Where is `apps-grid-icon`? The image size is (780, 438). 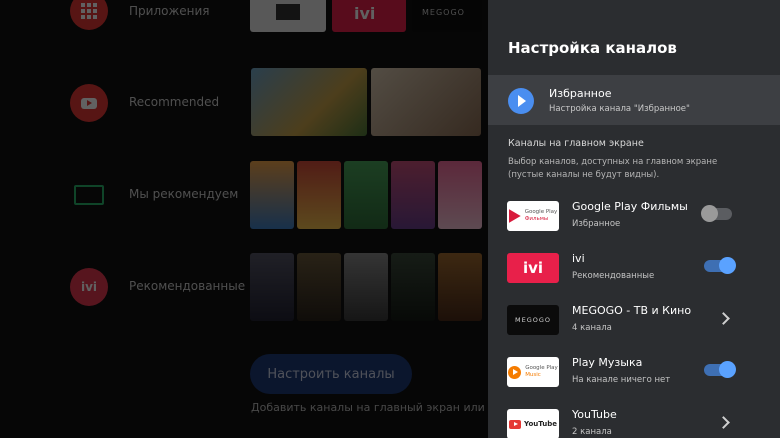 apps-grid-icon is located at coordinates (89, 15).